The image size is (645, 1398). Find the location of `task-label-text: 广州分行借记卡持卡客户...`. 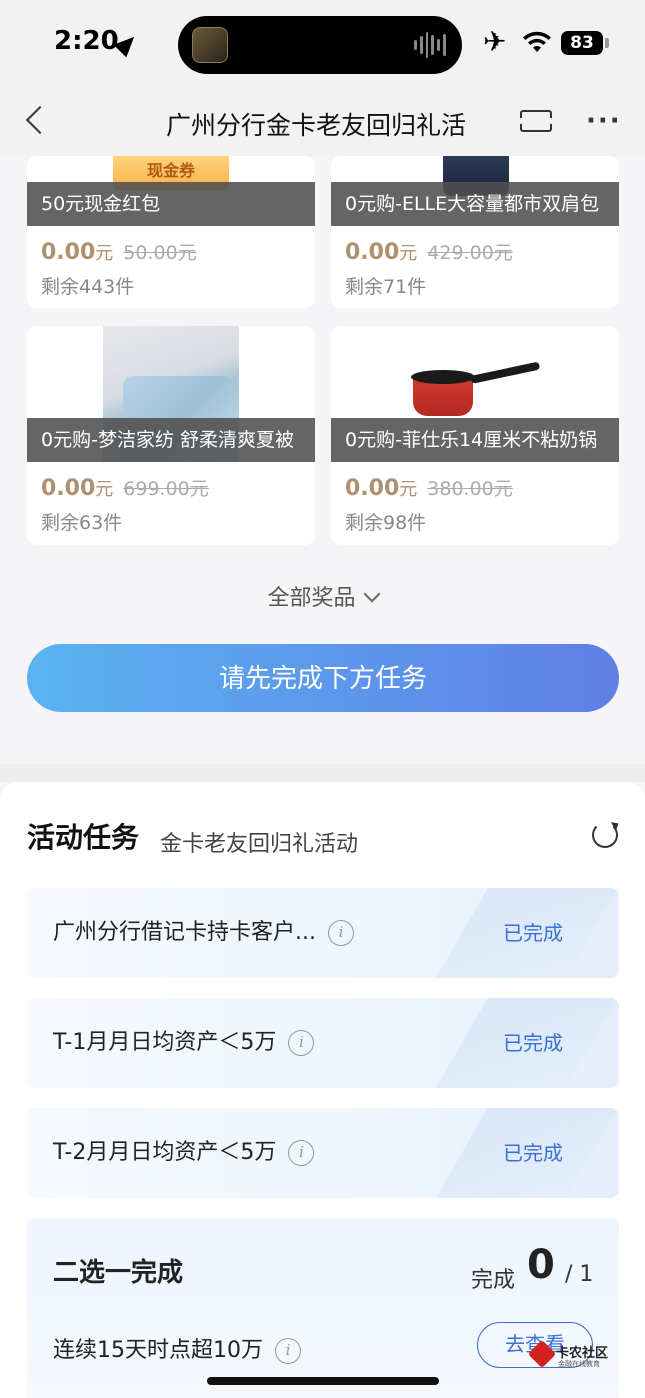

task-label-text: 广州分行借记卡持卡客户... is located at coordinates (184, 932).